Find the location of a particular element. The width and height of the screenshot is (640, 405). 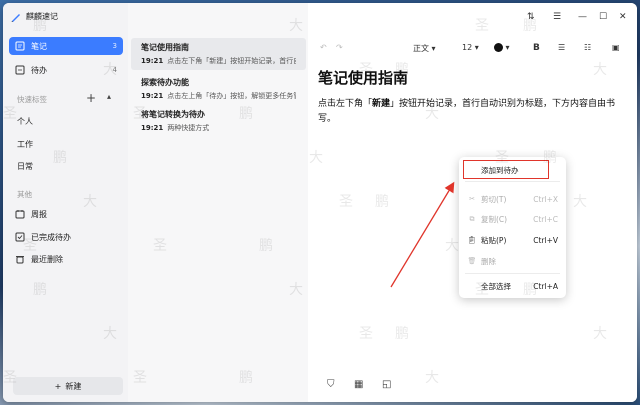

document-body: 点击左下角「新建」按钮开始记录，首行自动识别为标题，下方内容自由书写。 is located at coordinates (473, 112).